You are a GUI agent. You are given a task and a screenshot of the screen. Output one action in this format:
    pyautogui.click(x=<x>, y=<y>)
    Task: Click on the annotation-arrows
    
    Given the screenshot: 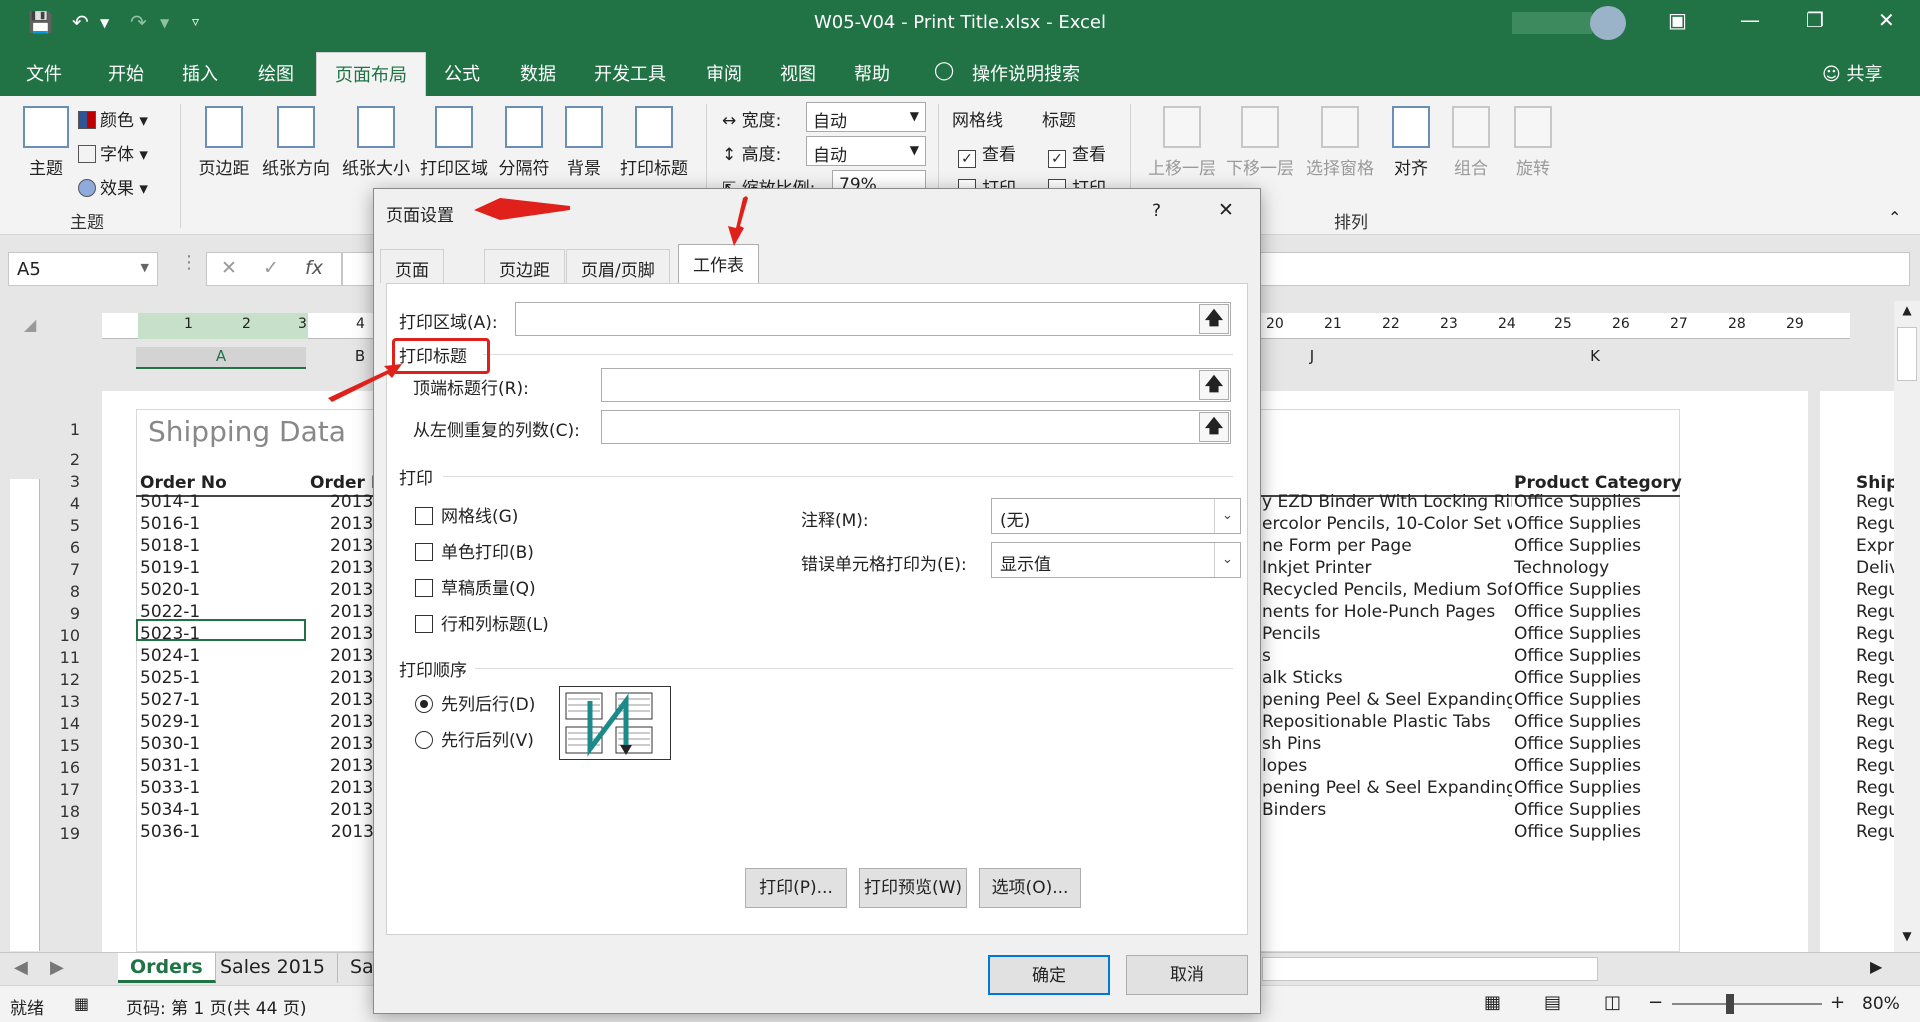 What is the action you would take?
    pyautogui.click(x=538, y=299)
    